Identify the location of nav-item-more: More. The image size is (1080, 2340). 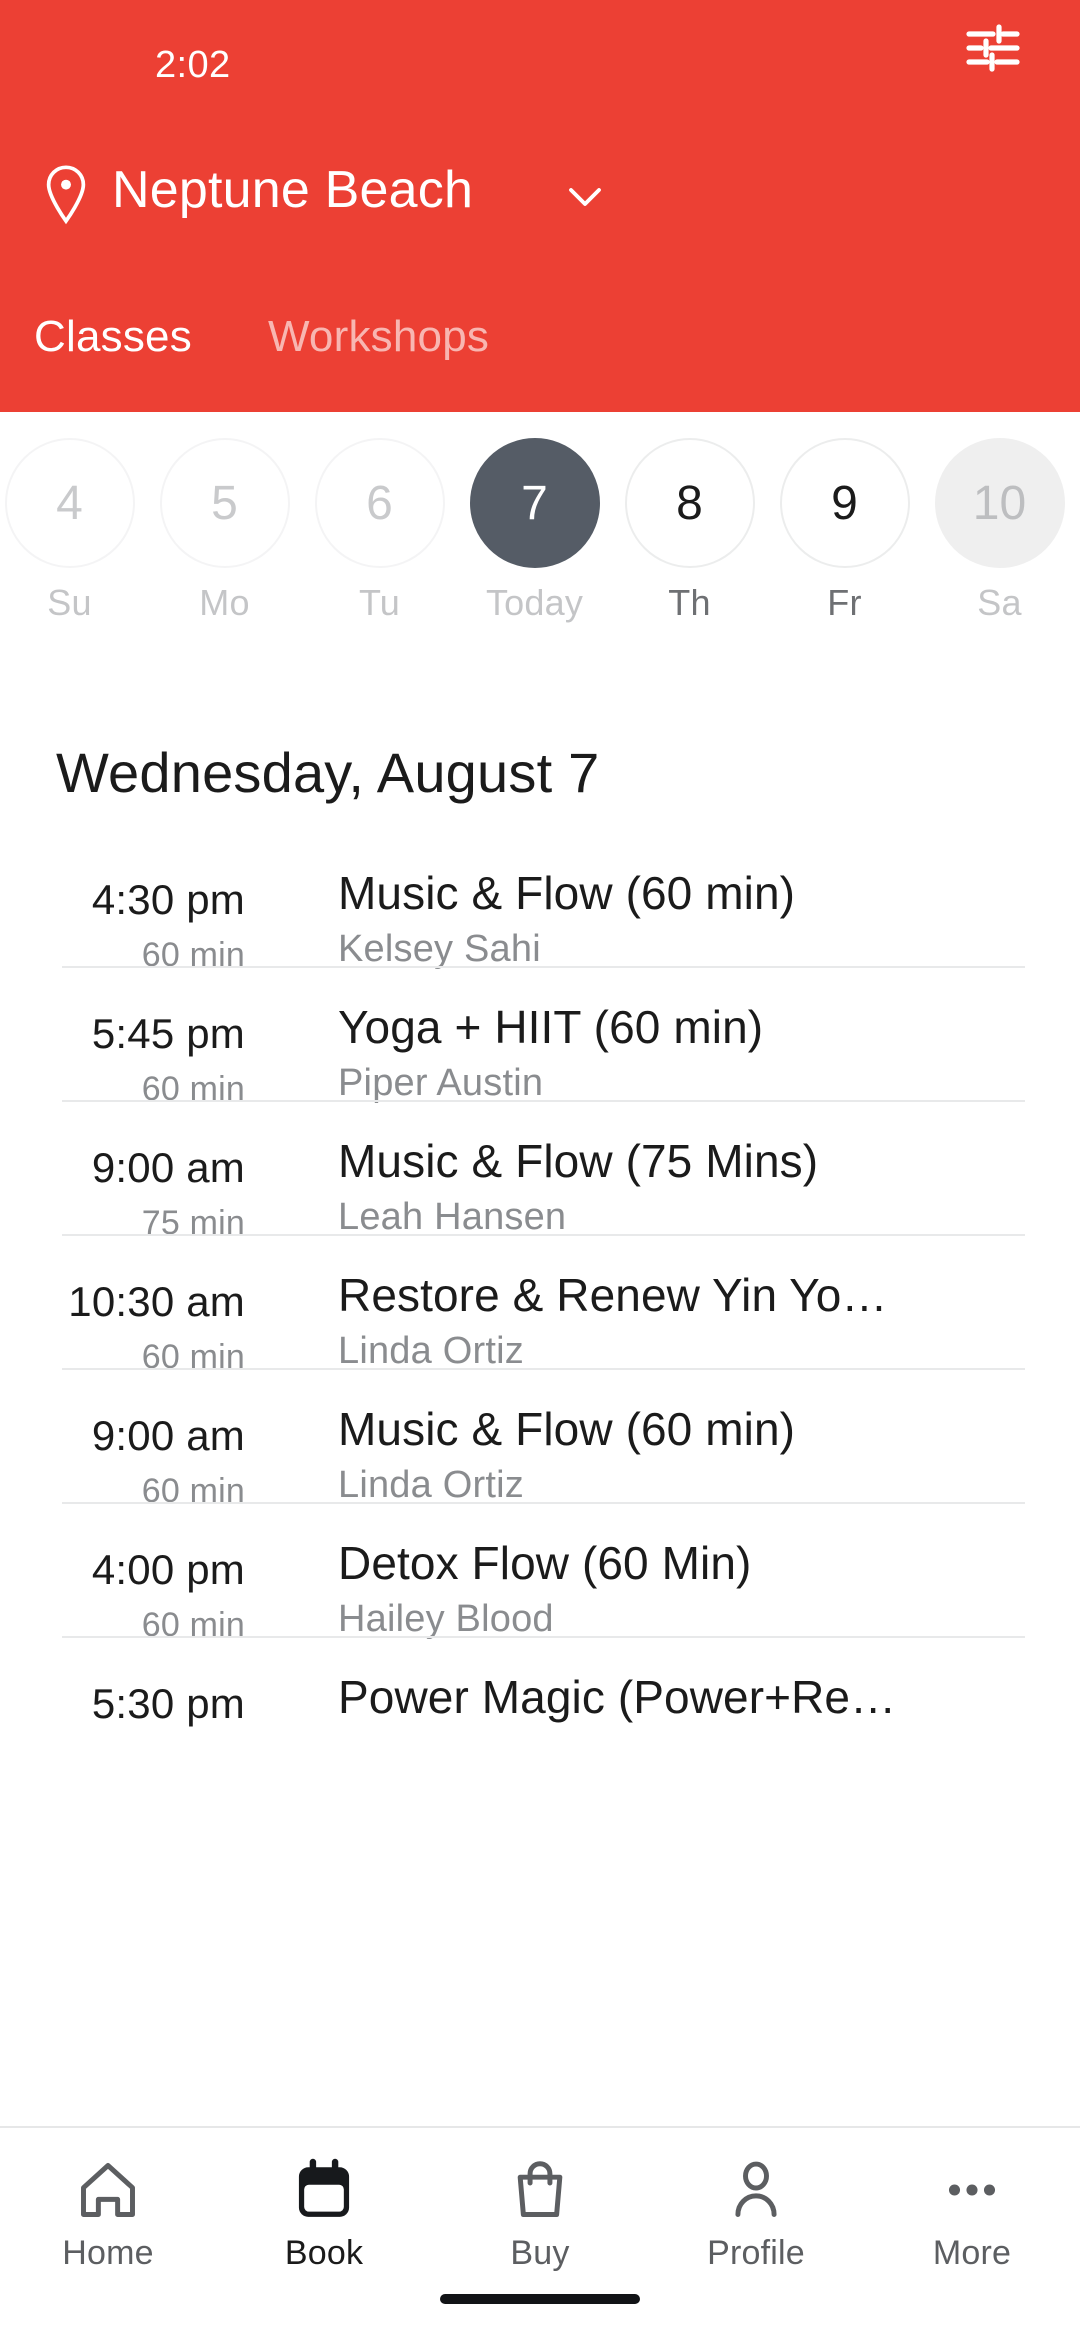
(972, 2211).